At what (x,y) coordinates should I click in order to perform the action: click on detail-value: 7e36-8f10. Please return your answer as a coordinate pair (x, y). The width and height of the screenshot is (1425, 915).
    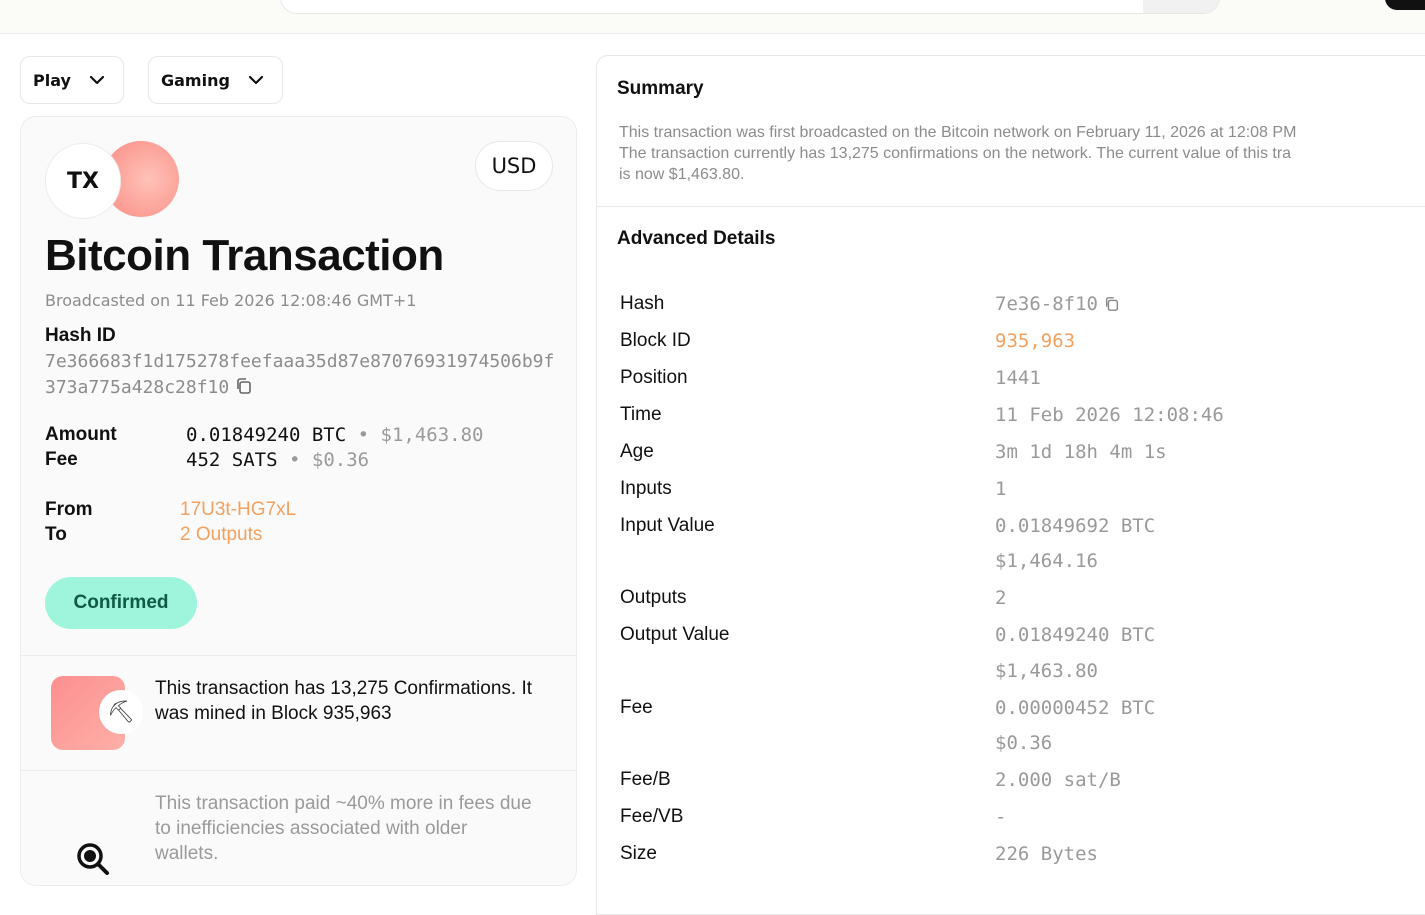
    Looking at the image, I should click on (1057, 304).